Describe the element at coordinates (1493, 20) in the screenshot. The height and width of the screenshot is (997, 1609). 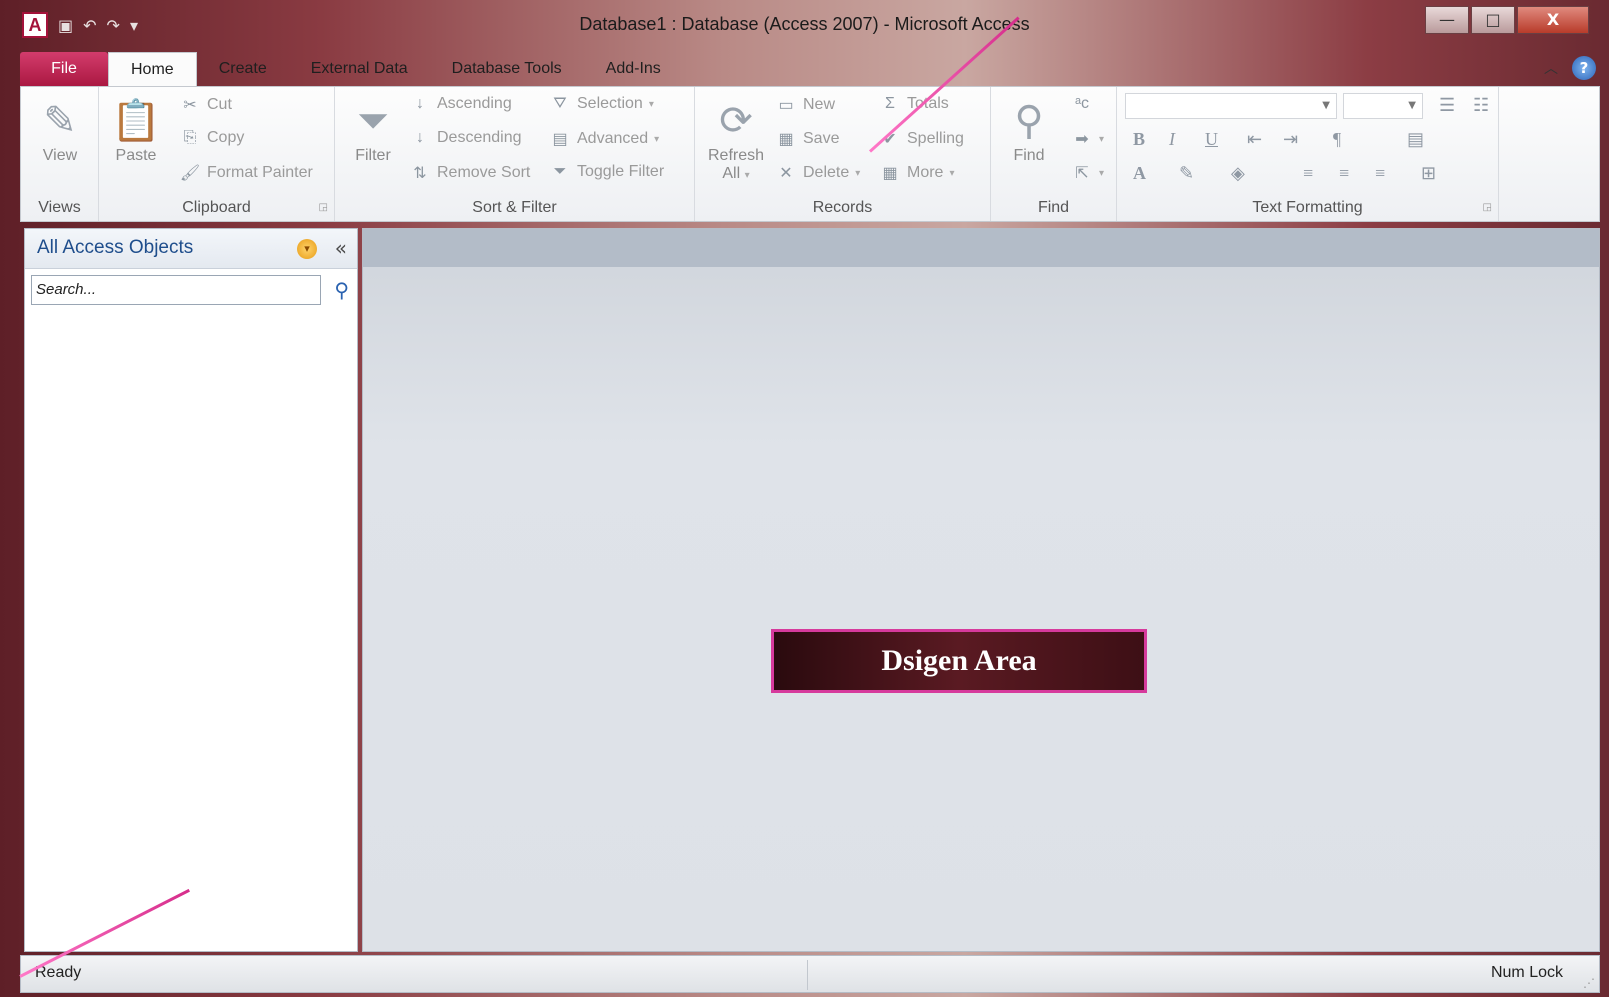
I see `maximize-button: □` at that location.